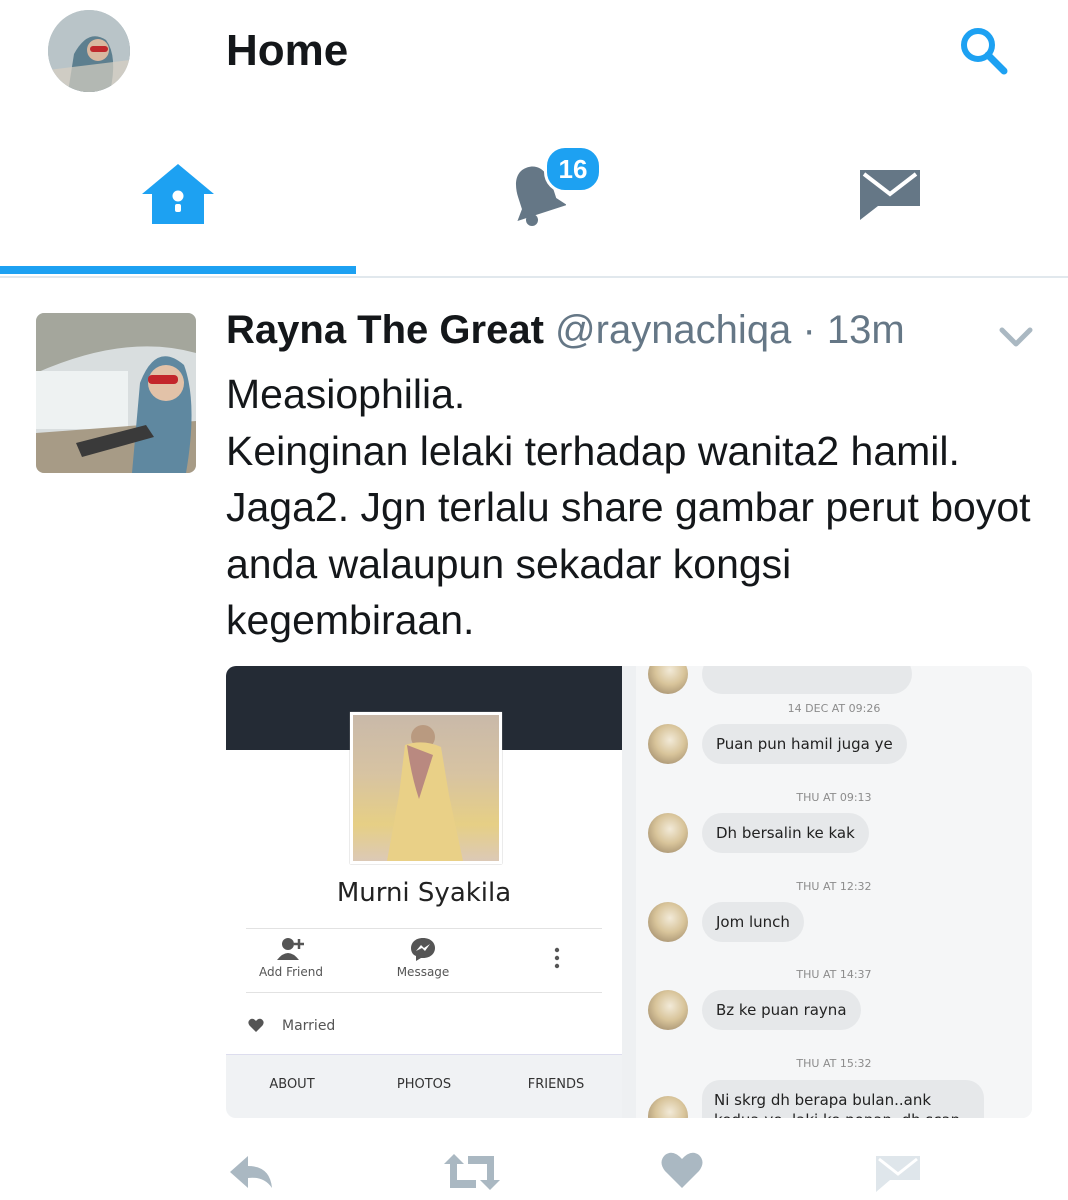 This screenshot has width=1068, height=1200. Describe the element at coordinates (534, 1170) in the screenshot. I see `tweet-actions` at that location.